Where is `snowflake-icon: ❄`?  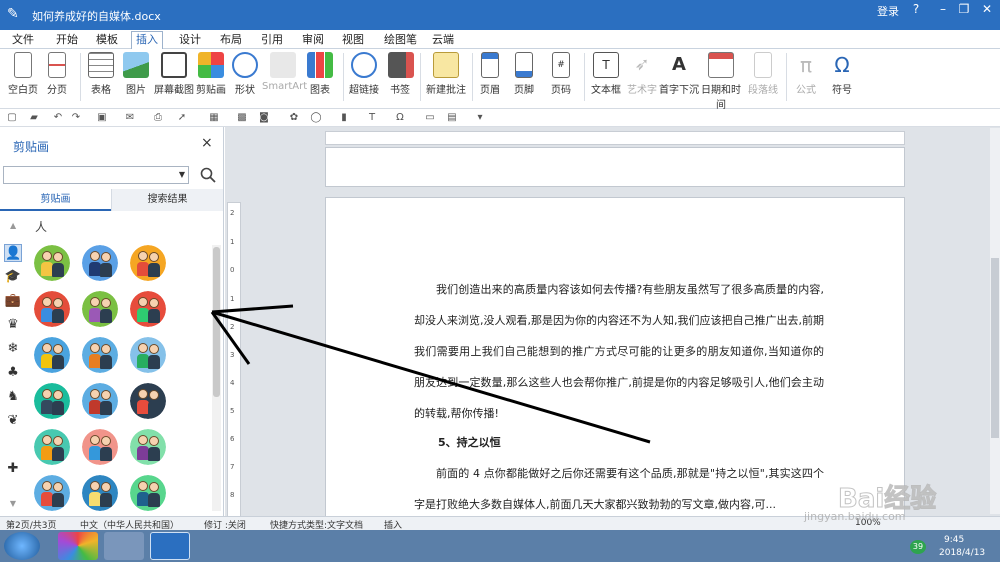 snowflake-icon: ❄ is located at coordinates (13, 349).